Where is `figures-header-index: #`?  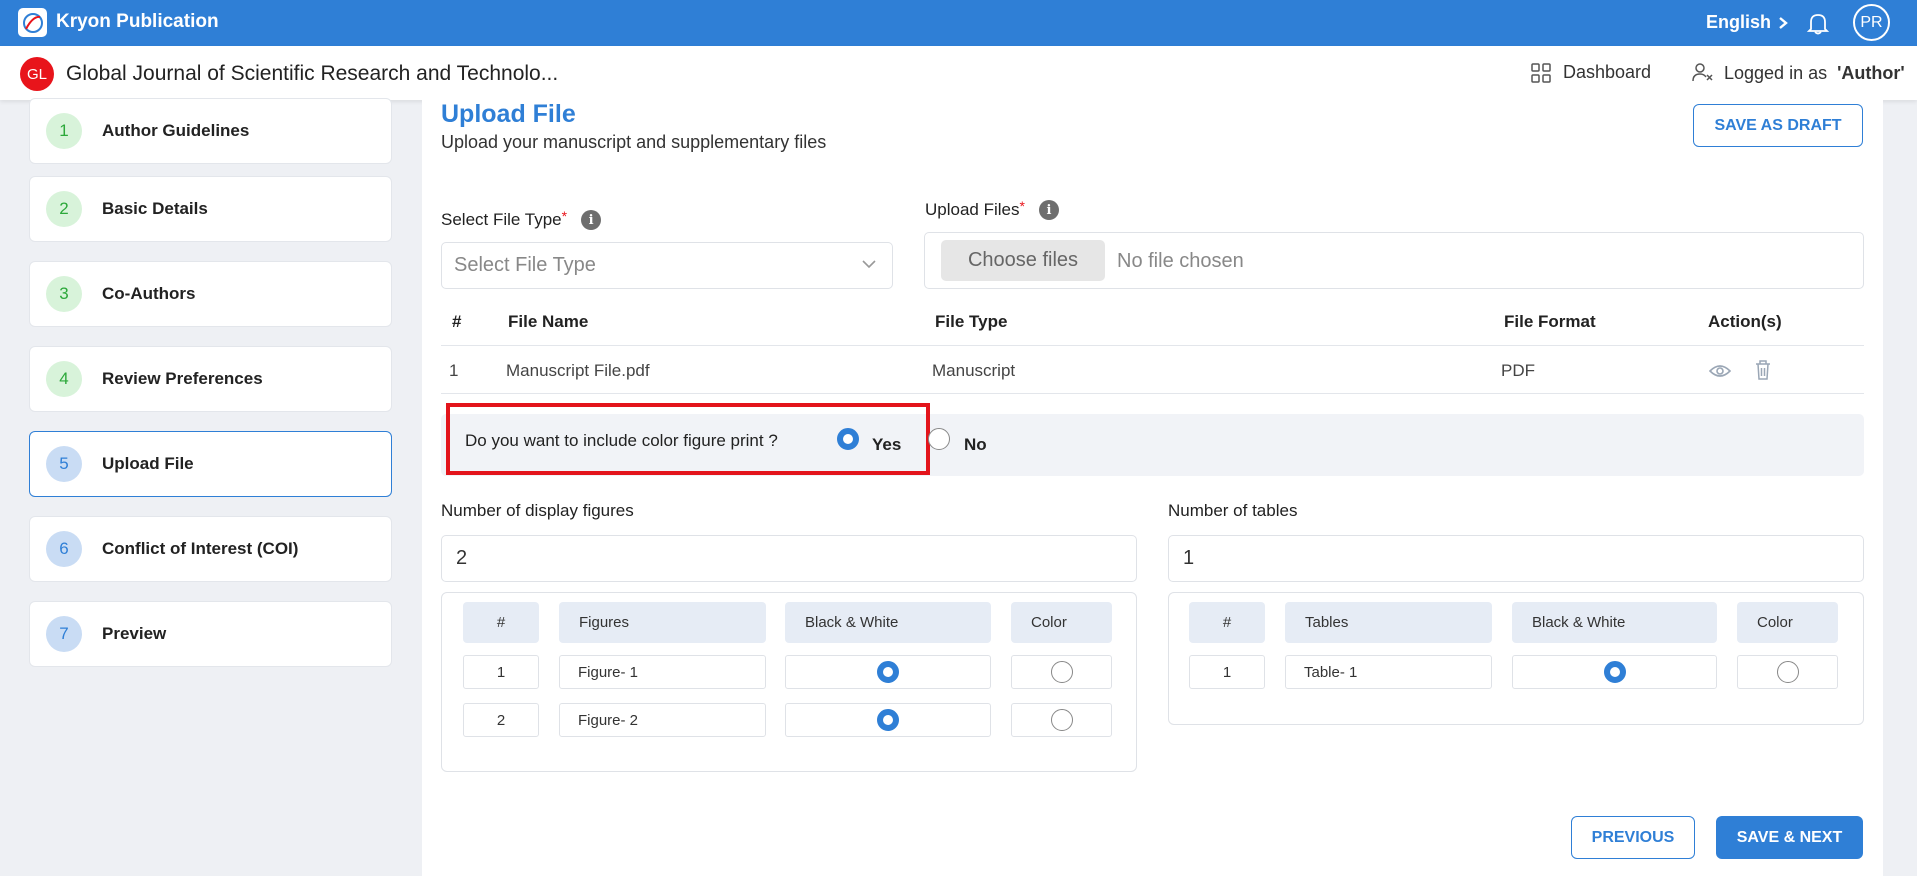 figures-header-index: # is located at coordinates (501, 622).